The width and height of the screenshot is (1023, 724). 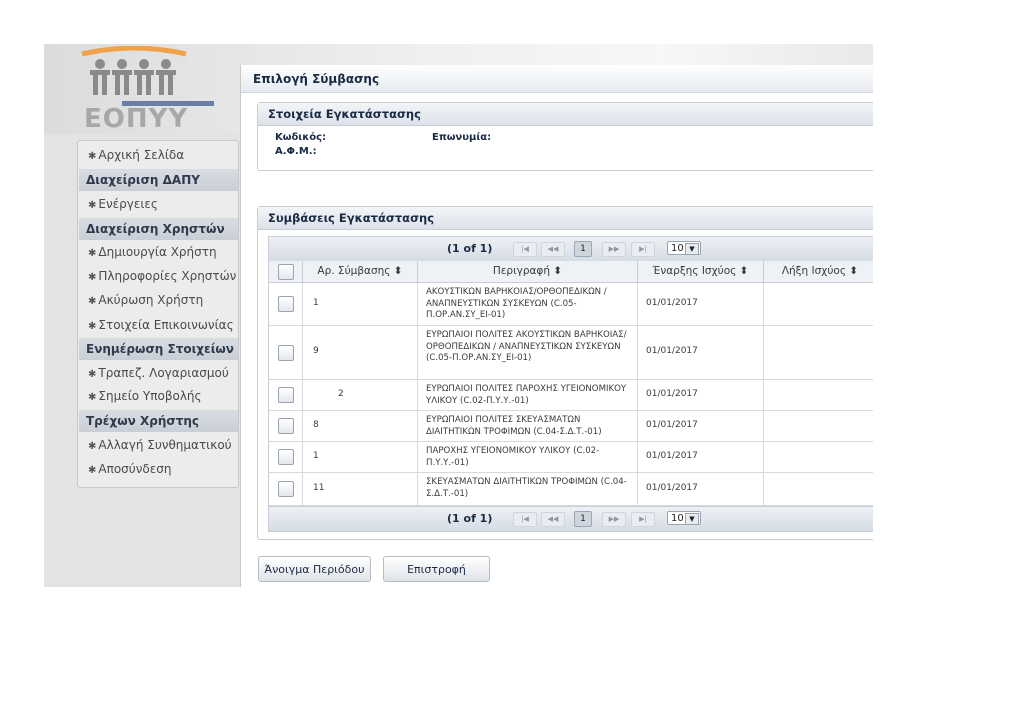 What do you see at coordinates (813, 271) in the screenshot?
I see `column-label: Λήξη Ισχύος` at bounding box center [813, 271].